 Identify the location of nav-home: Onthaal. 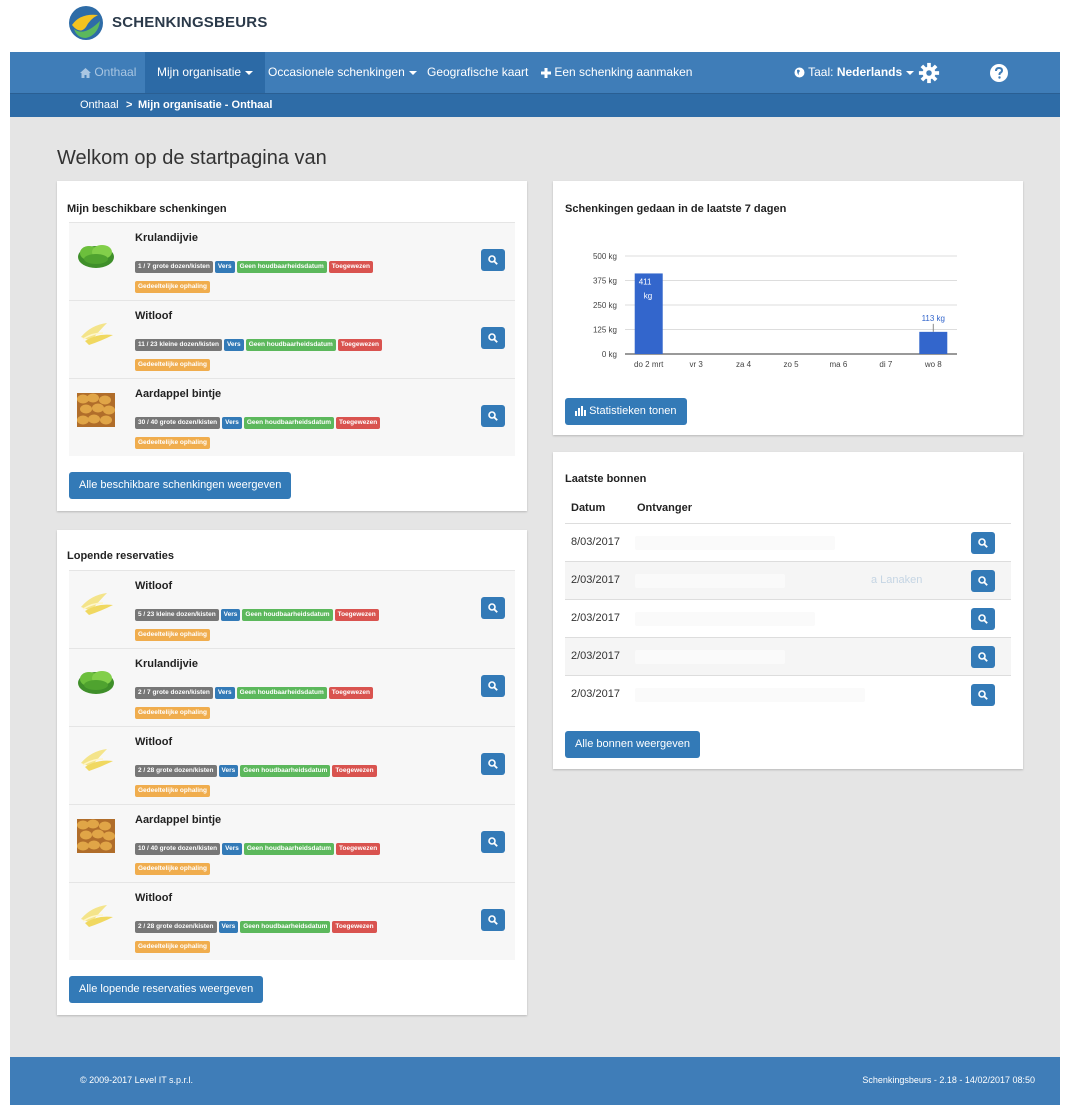
(108, 72).